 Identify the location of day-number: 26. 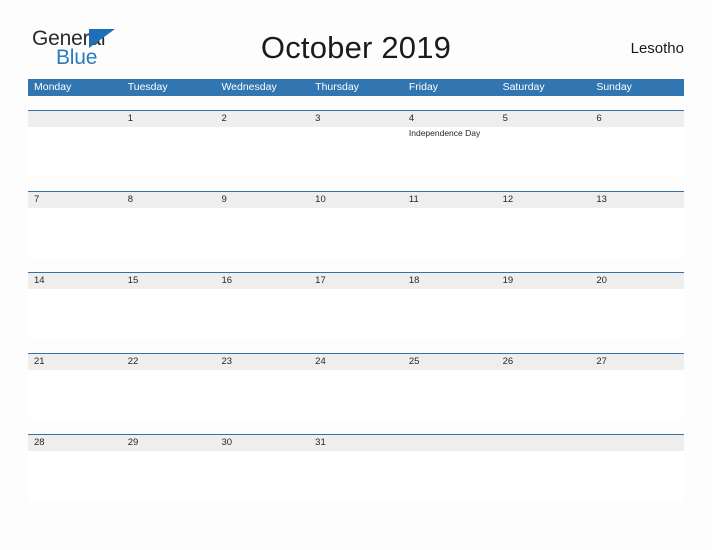
(544, 362).